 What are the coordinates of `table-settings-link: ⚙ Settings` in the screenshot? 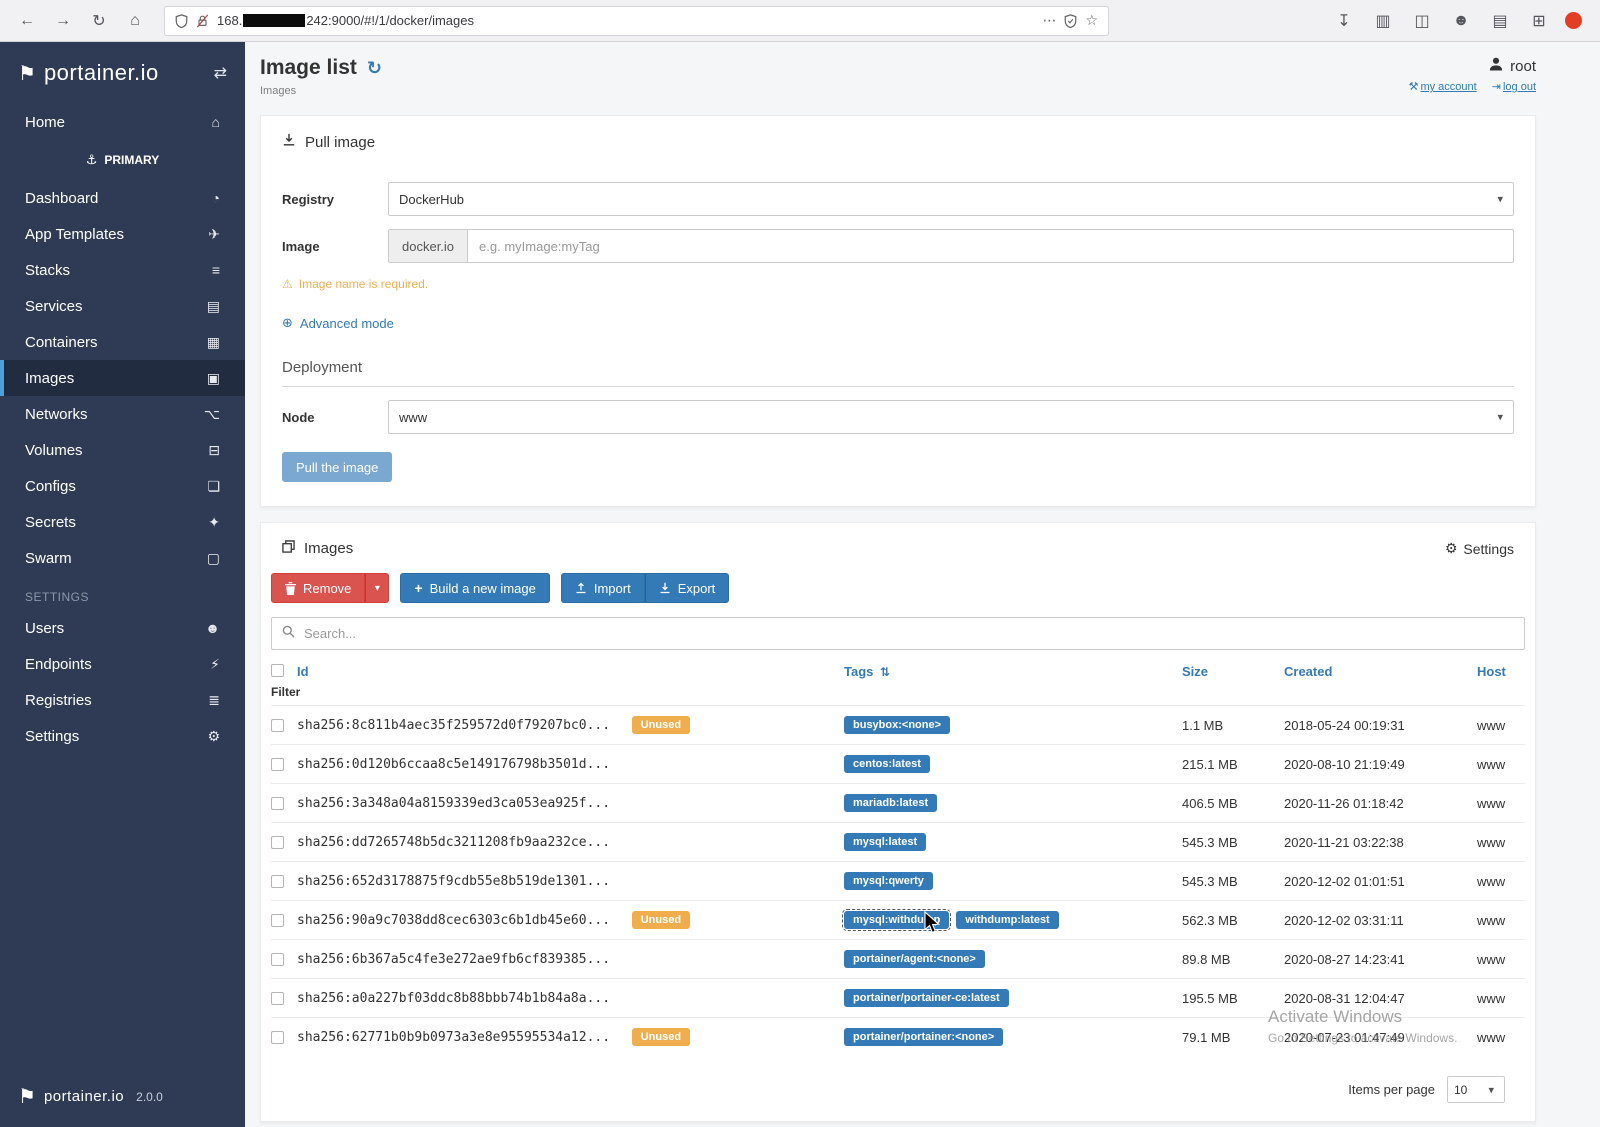 It's located at (1479, 548).